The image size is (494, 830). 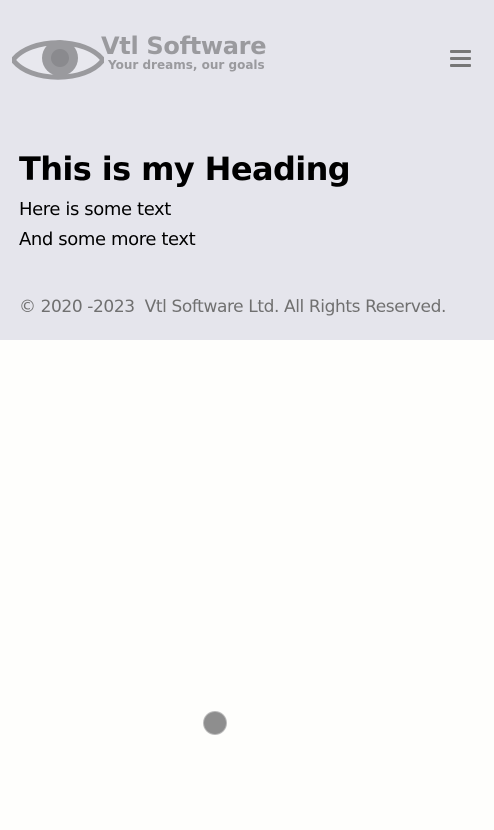 I want to click on loading-dot-icon, so click(x=215, y=723).